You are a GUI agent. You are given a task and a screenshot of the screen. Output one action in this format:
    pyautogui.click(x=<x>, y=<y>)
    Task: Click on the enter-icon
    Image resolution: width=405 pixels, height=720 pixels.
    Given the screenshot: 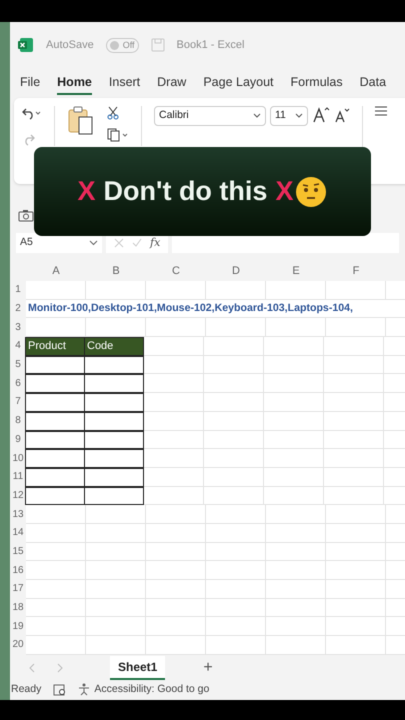 What is the action you would take?
    pyautogui.click(x=137, y=243)
    